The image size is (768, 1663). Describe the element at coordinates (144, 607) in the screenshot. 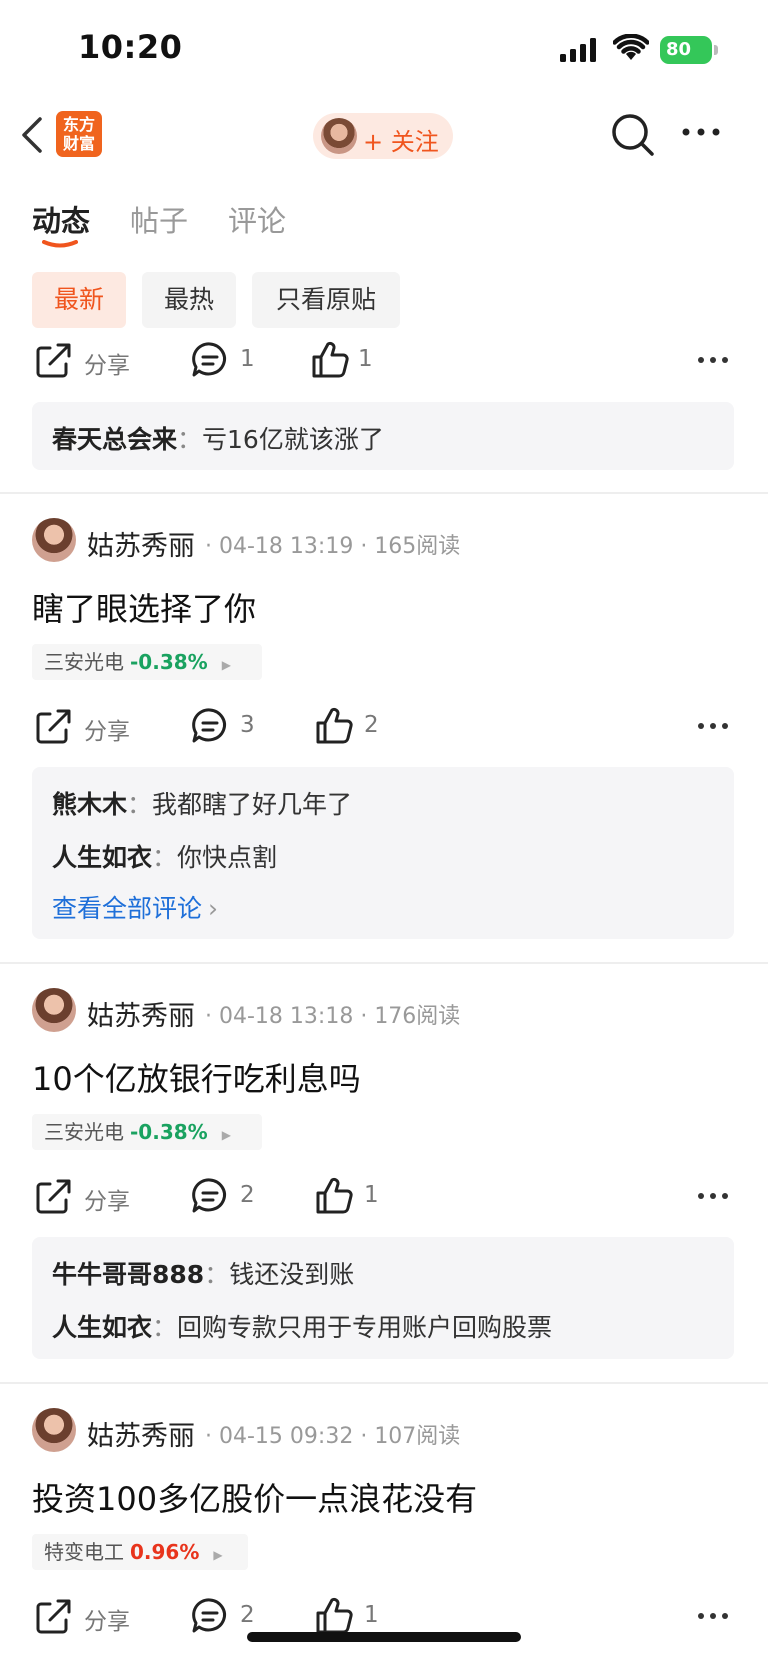

I see `post-title: 瞎了眼选择了你` at that location.